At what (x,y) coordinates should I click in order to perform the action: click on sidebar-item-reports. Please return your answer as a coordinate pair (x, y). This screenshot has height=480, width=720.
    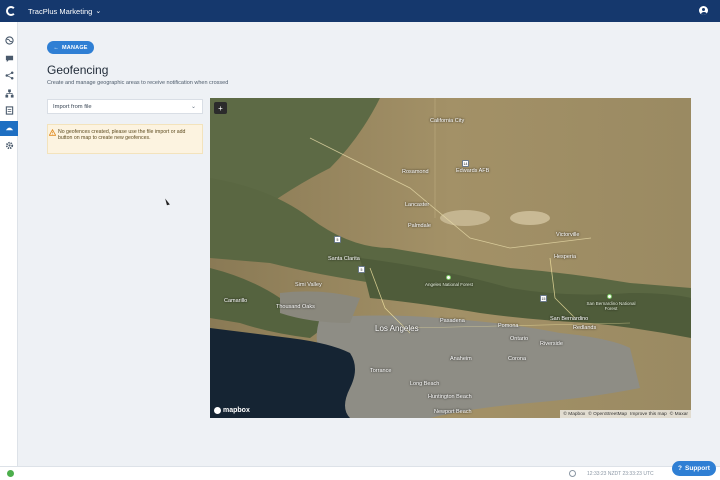
    Looking at the image, I should click on (9, 110).